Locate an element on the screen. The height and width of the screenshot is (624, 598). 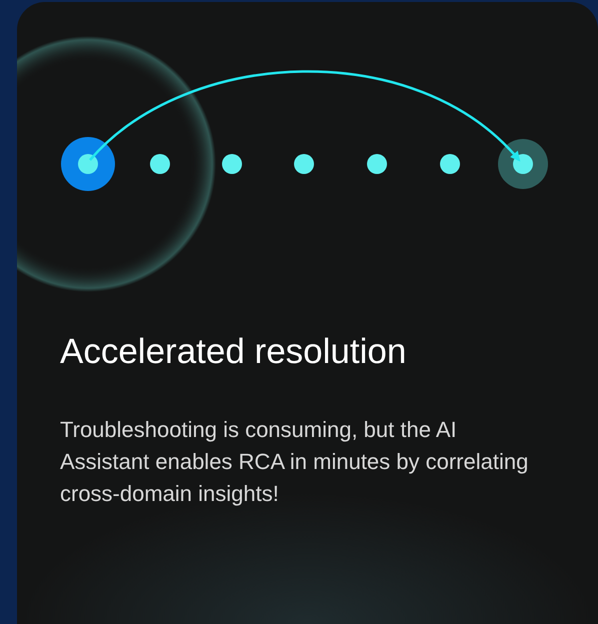
card-description: Troubleshooting is consuming, but the AI Assistant enables RCA in minutes by correlating cross-domain insights! is located at coordinates (295, 462).